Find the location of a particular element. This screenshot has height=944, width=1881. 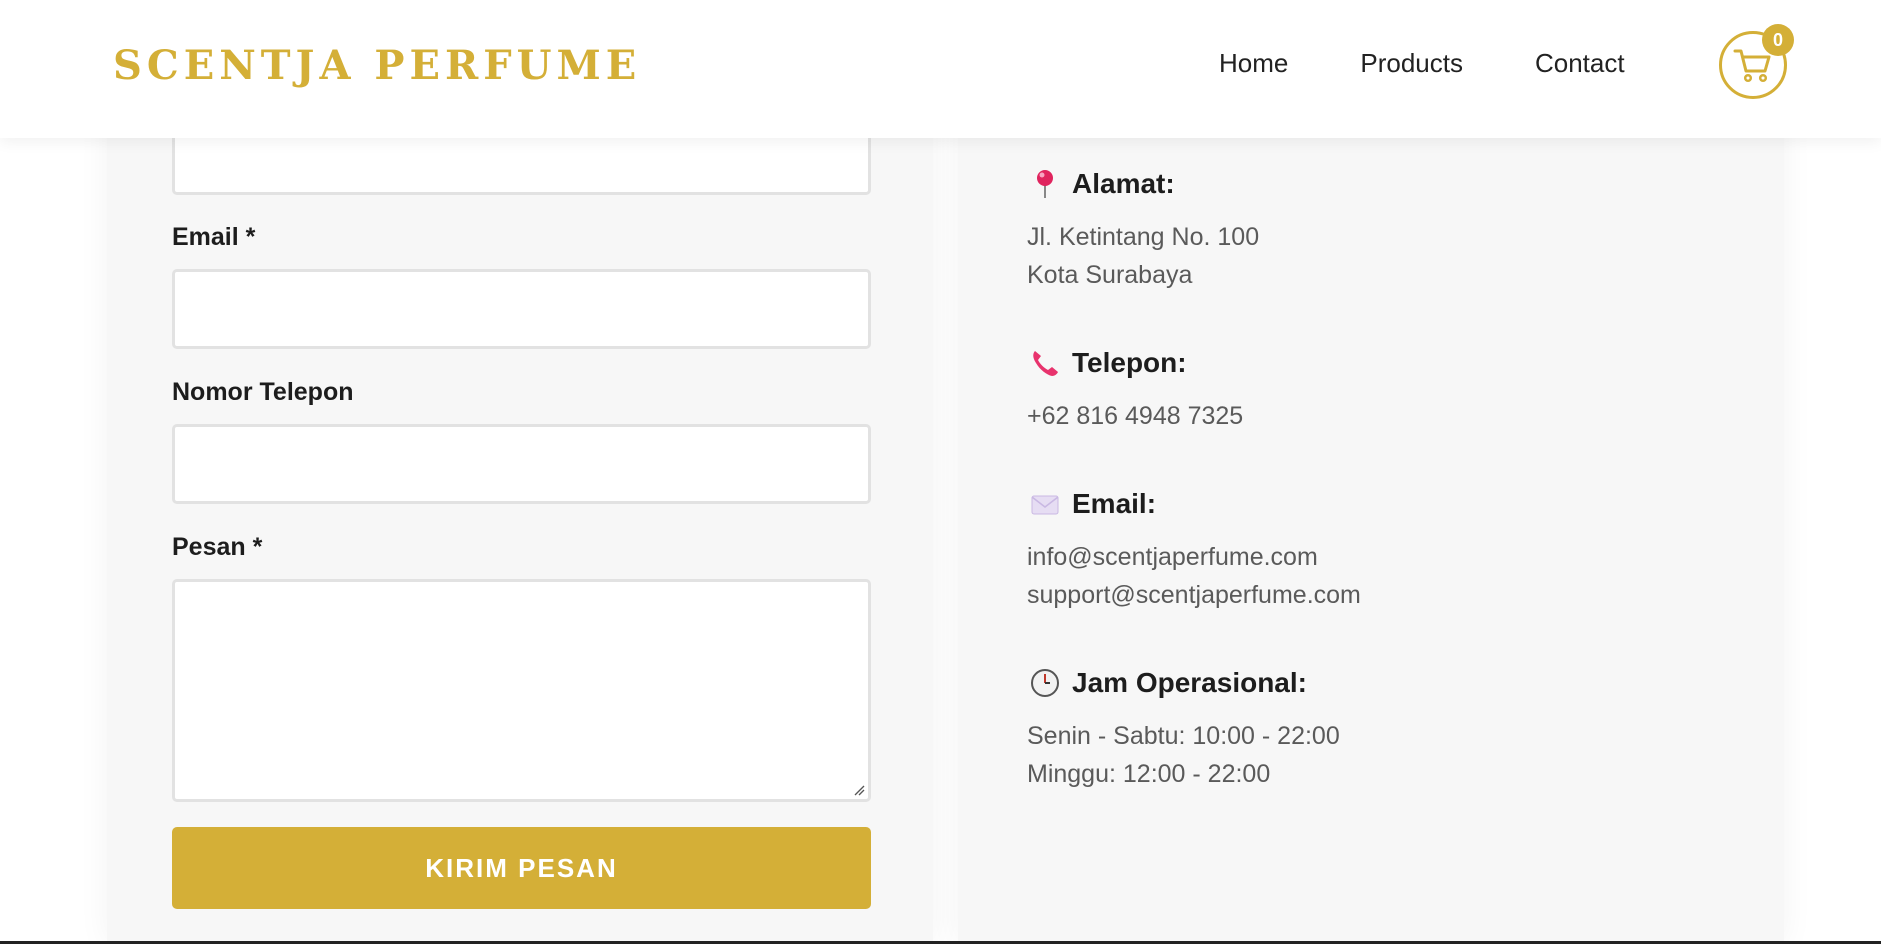

nav-contact: Contact is located at coordinates (1580, 63).